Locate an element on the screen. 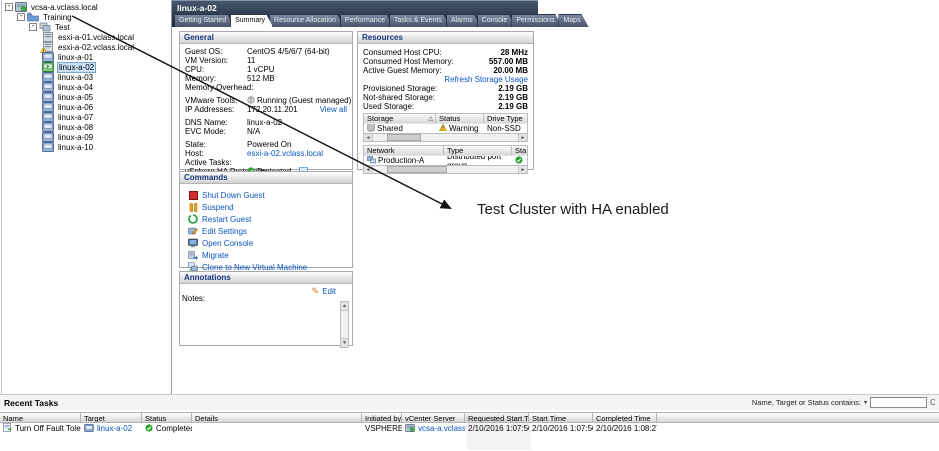 This screenshot has height=451, width=939. command-link: Shut Down Guest is located at coordinates (233, 195).